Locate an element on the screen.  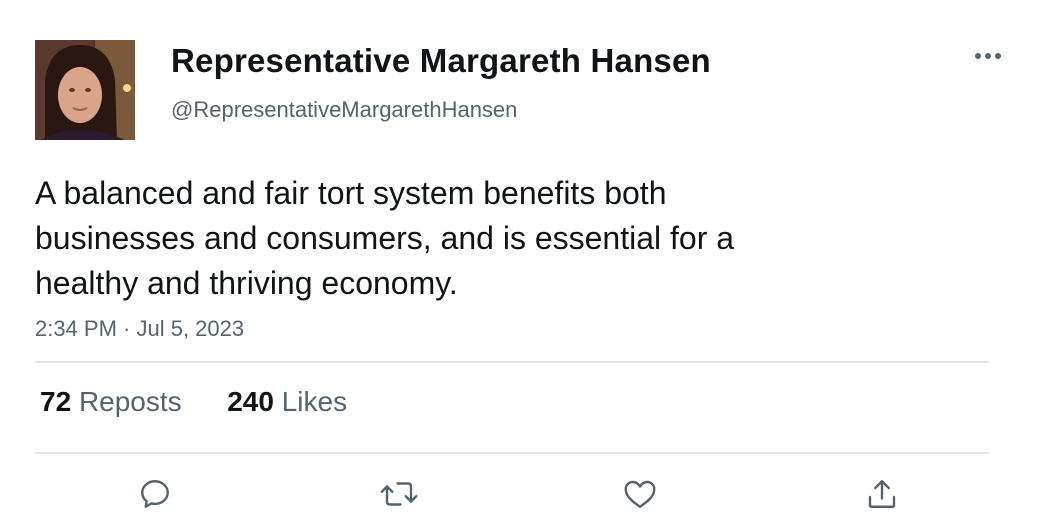
more-icon is located at coordinates (988, 56).